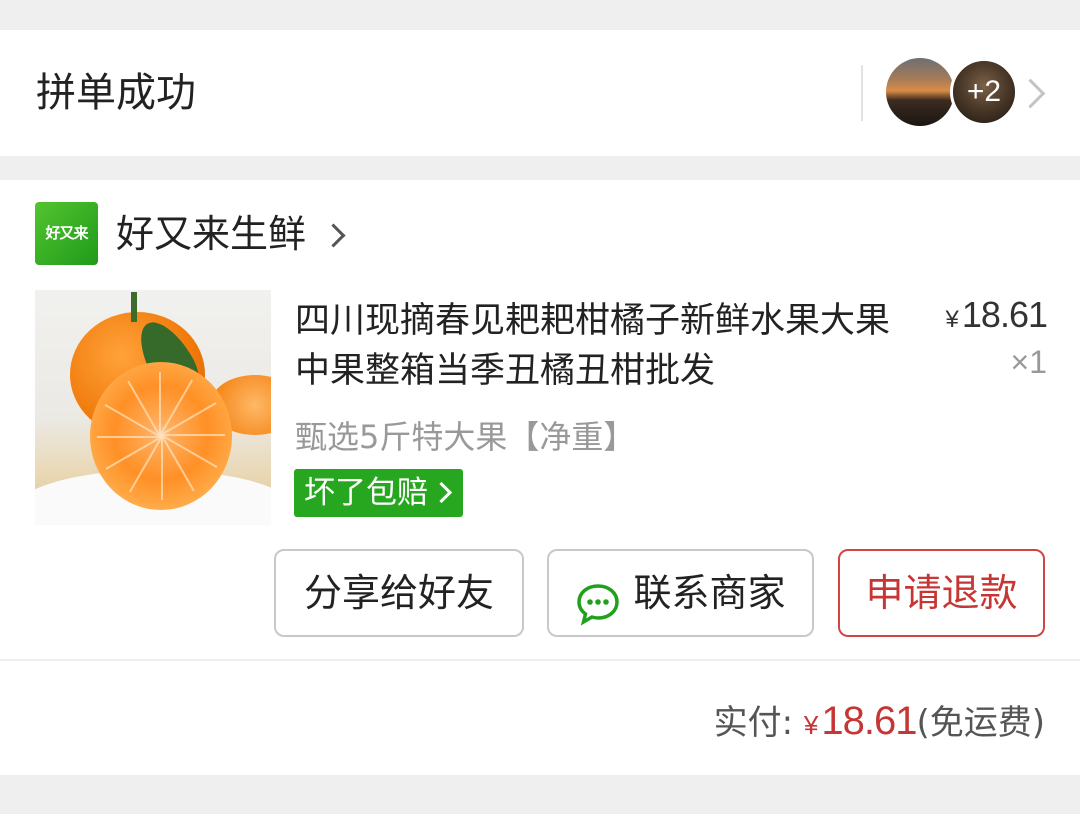  Describe the element at coordinates (753, 723) in the screenshot. I see `paid-label: 实付:` at that location.